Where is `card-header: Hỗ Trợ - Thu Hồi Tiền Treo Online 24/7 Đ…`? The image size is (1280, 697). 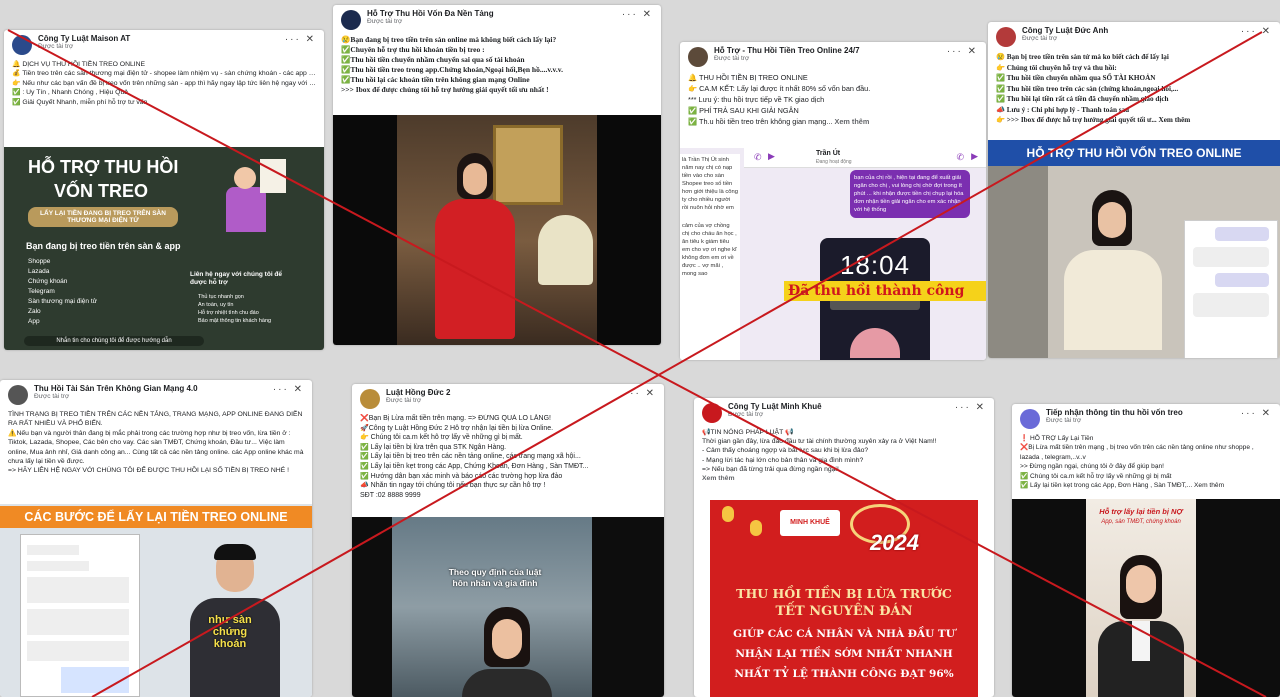 card-header: Hỗ Trợ - Thu Hồi Tiền Treo Online 24/7 Đ… is located at coordinates (833, 57).